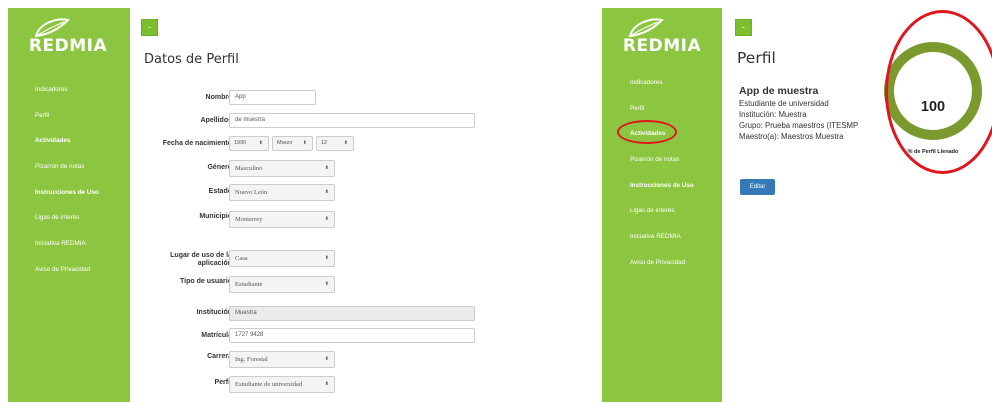 The width and height of the screenshot is (992, 402). Describe the element at coordinates (938, 92) in the screenshot. I see `highlight-gauge-circle` at that location.